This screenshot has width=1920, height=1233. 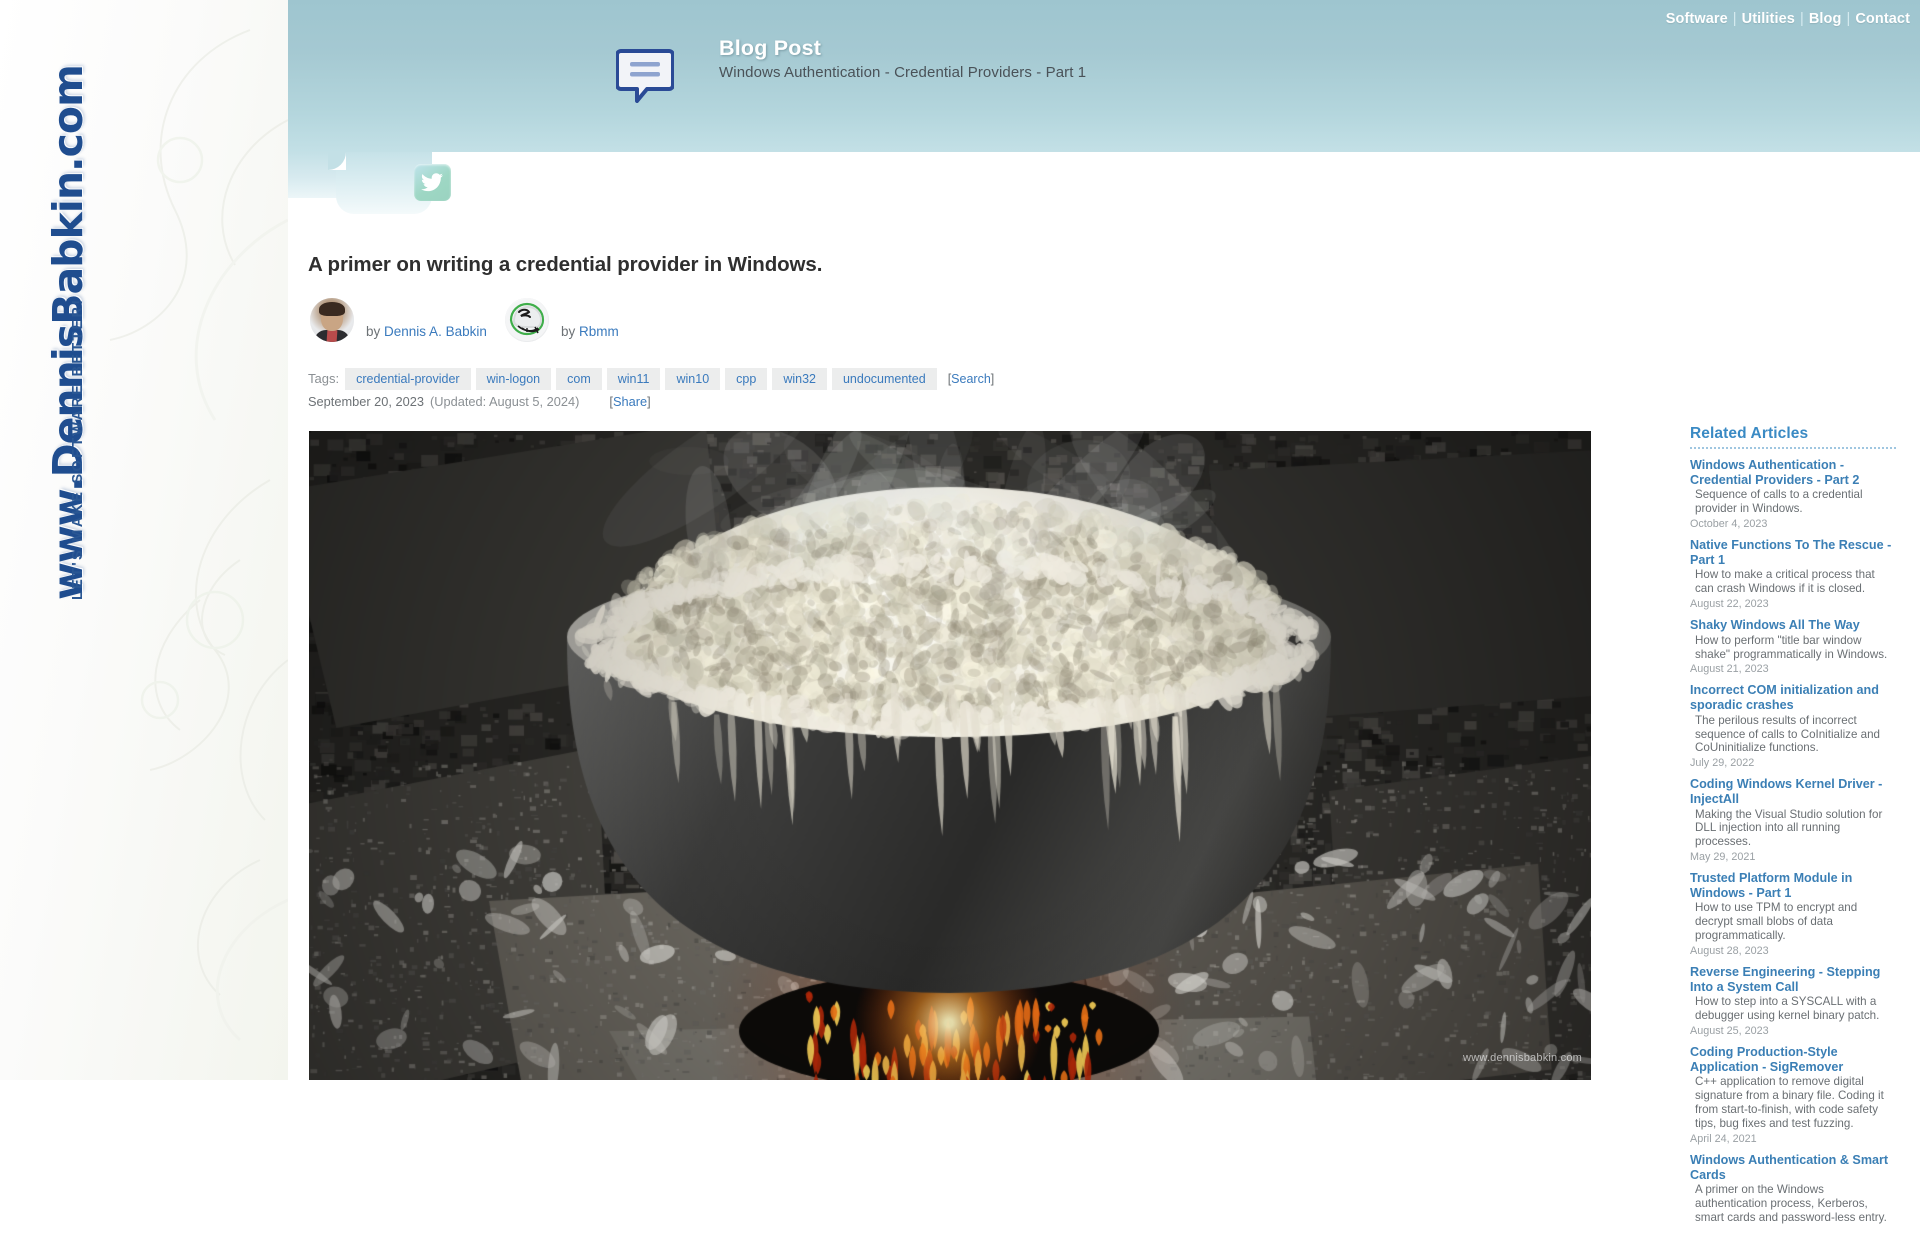 I want to click on updated-date: (Updated: August 5, 2024), so click(x=504, y=401).